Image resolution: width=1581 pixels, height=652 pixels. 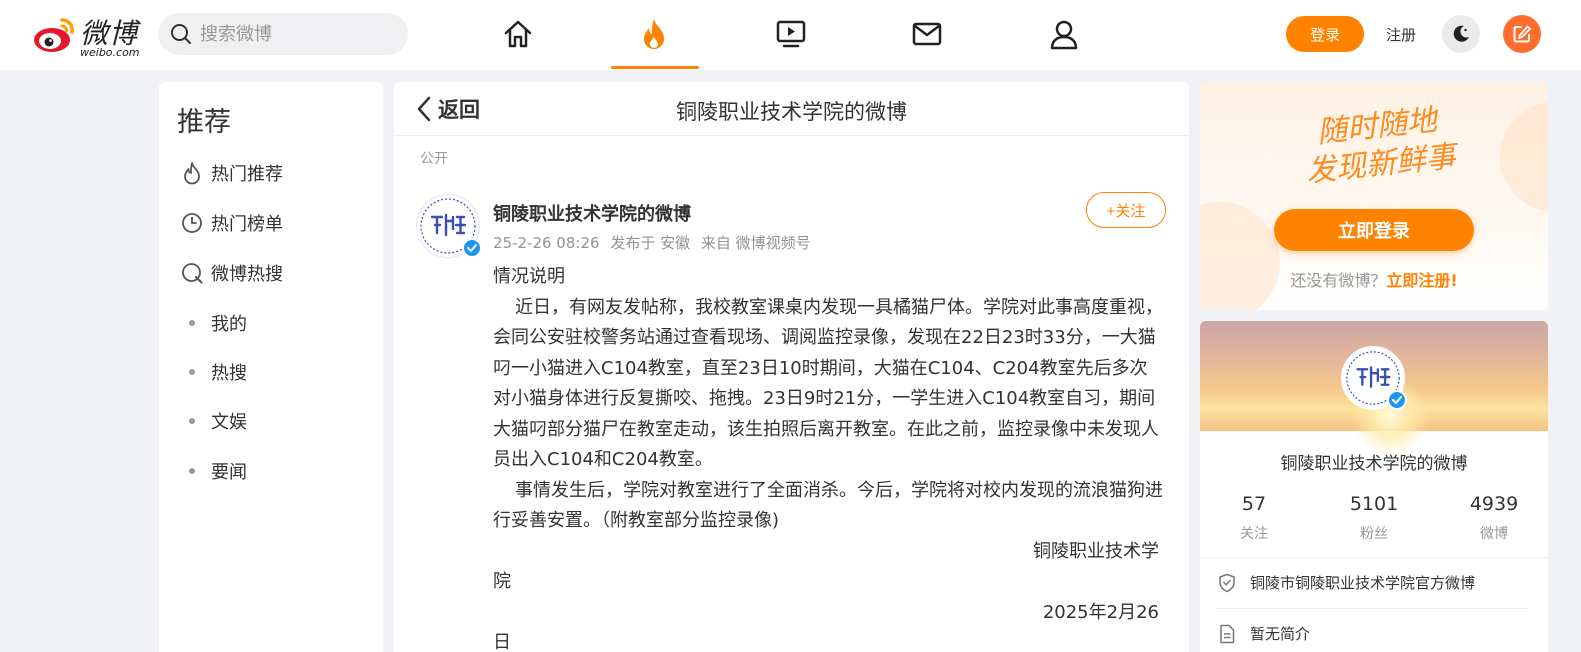 I want to click on top-navigation-bar: 微博 weibo.com 搜索微博 登录 注册, so click(x=790, y=35).